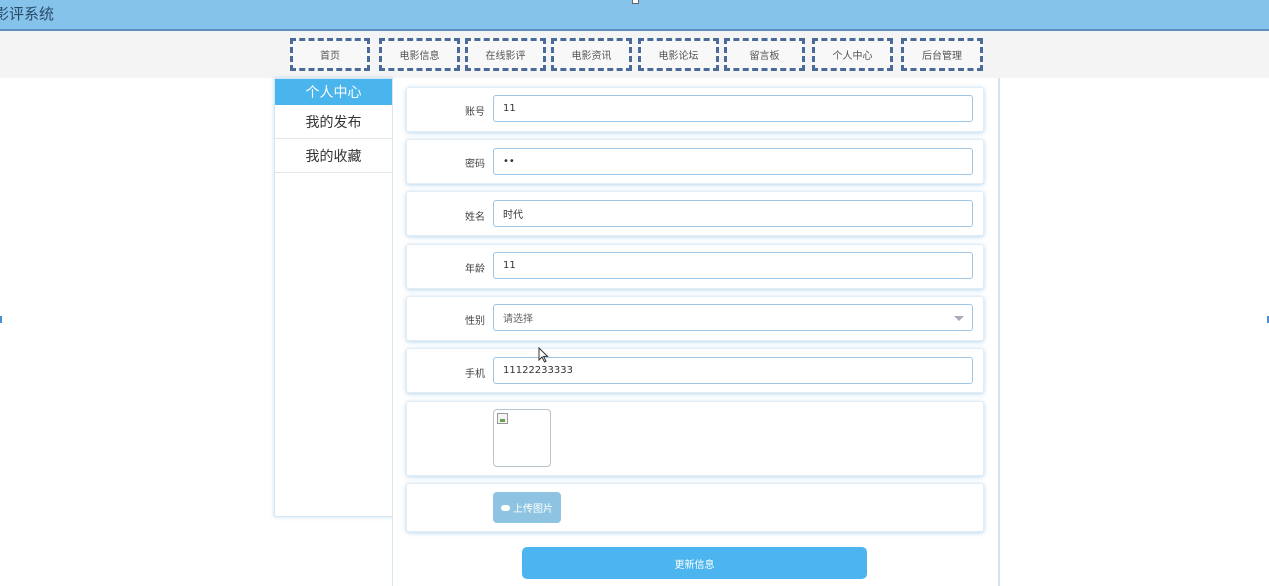 Image resolution: width=1269 pixels, height=586 pixels. I want to click on nav-item-movie-info: 电影信息, so click(419, 54).